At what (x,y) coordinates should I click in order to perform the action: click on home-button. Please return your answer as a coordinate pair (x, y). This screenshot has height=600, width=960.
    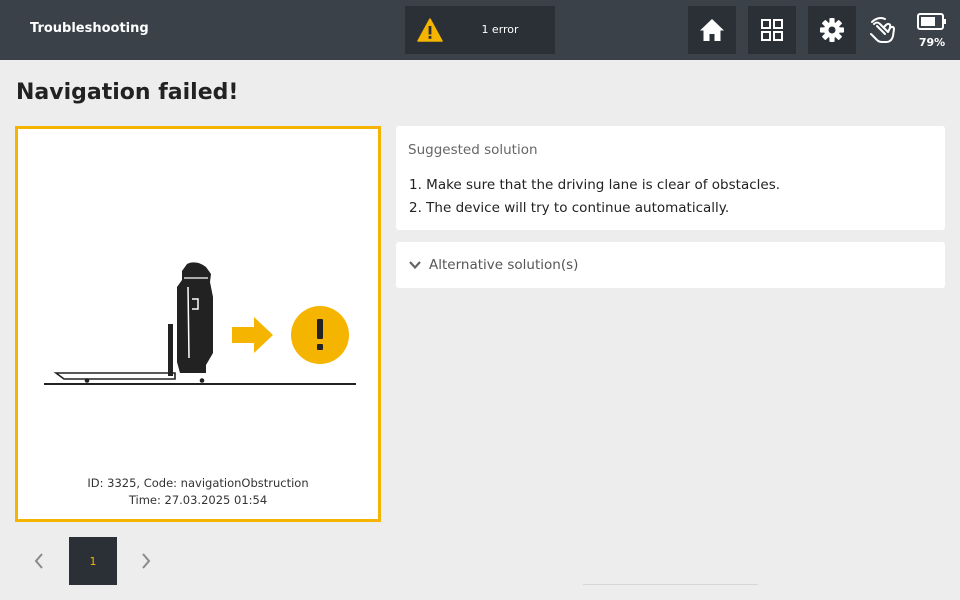
    Looking at the image, I should click on (712, 30).